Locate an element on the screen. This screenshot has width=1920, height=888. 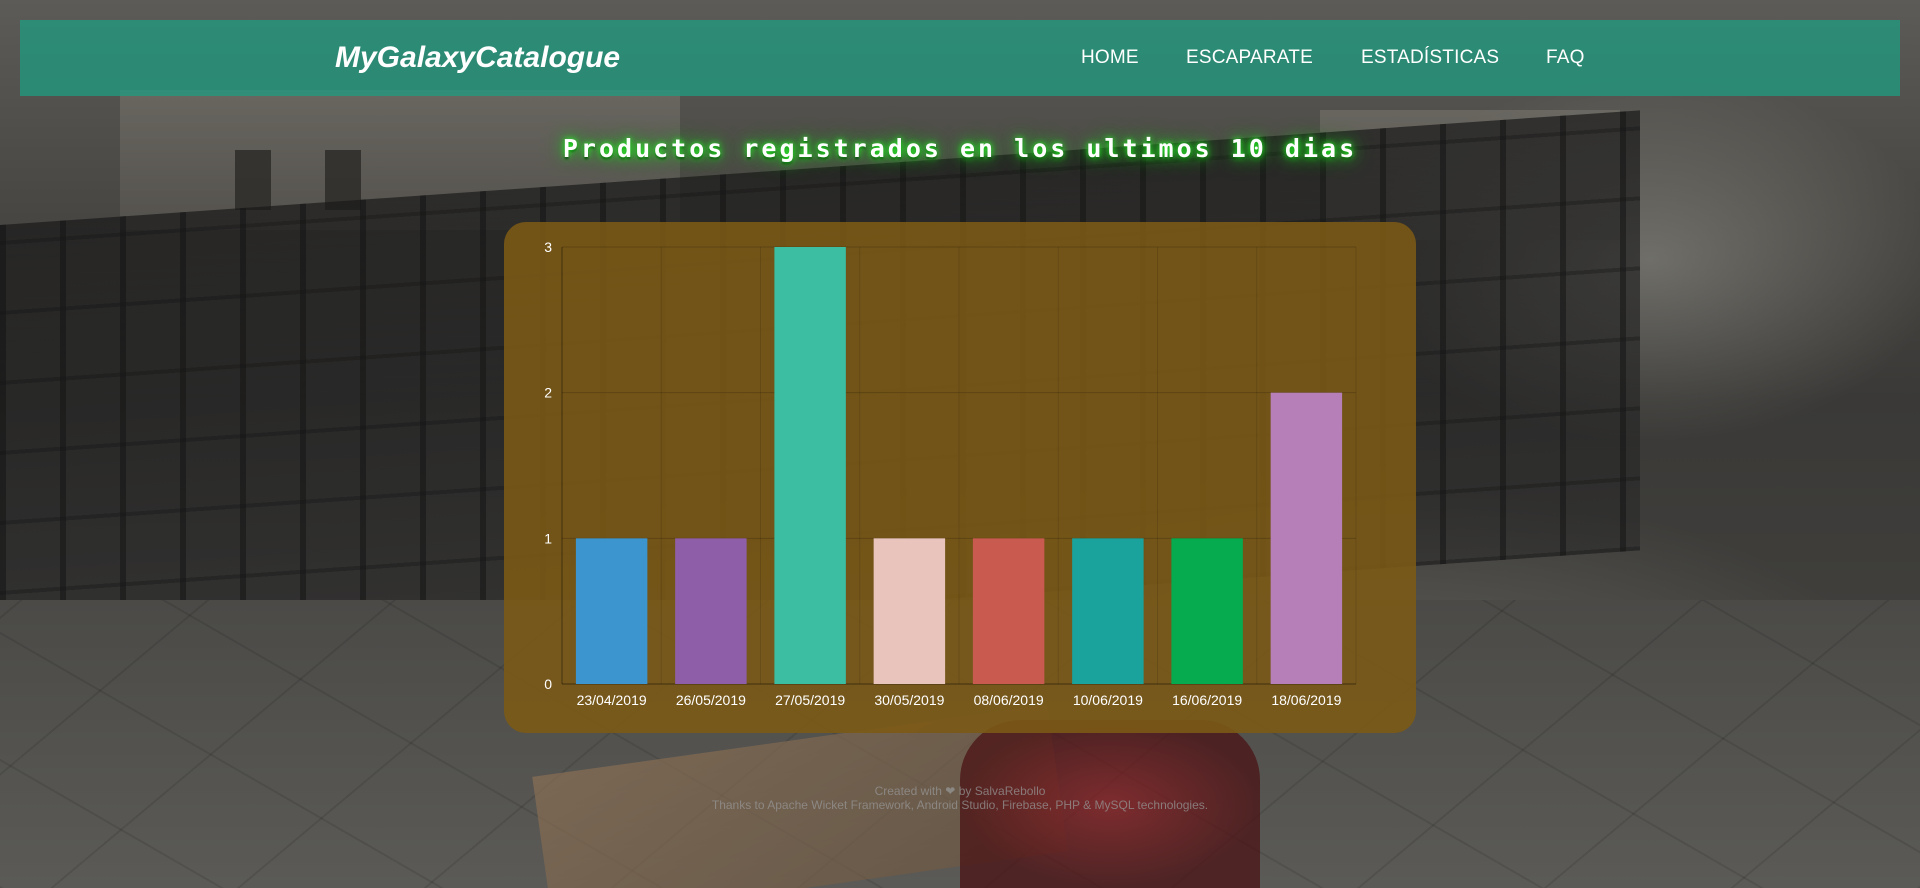
x-tick-label: 18/06/2019 is located at coordinates (1306, 700).